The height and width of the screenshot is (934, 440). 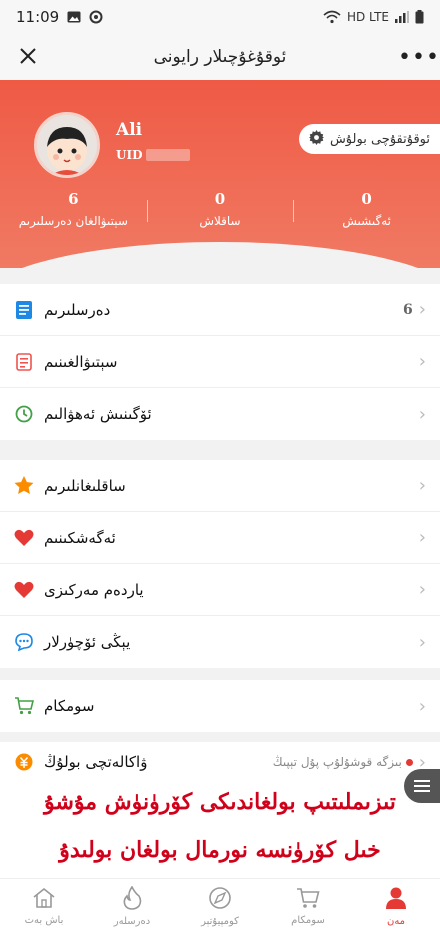 What do you see at coordinates (418, 57) in the screenshot?
I see `more-button: •••` at bounding box center [418, 57].